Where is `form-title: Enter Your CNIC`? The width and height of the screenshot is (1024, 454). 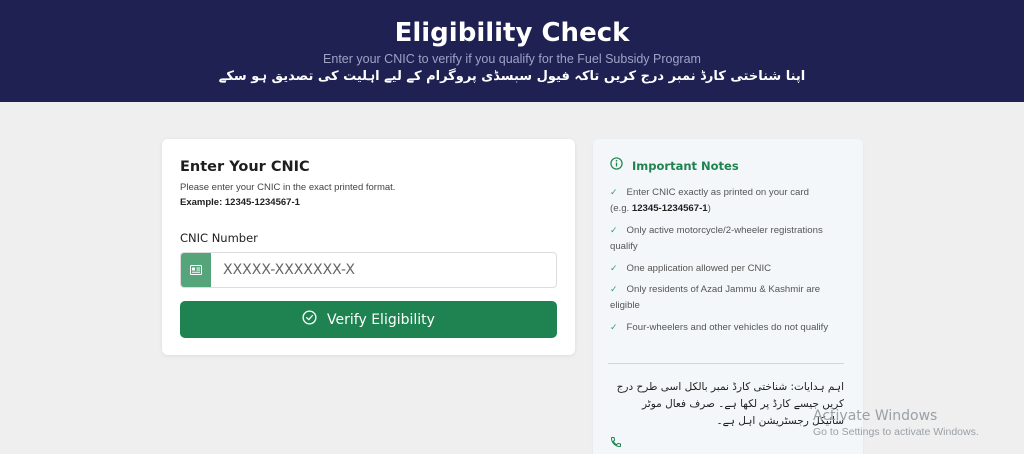 form-title: Enter Your CNIC is located at coordinates (245, 167).